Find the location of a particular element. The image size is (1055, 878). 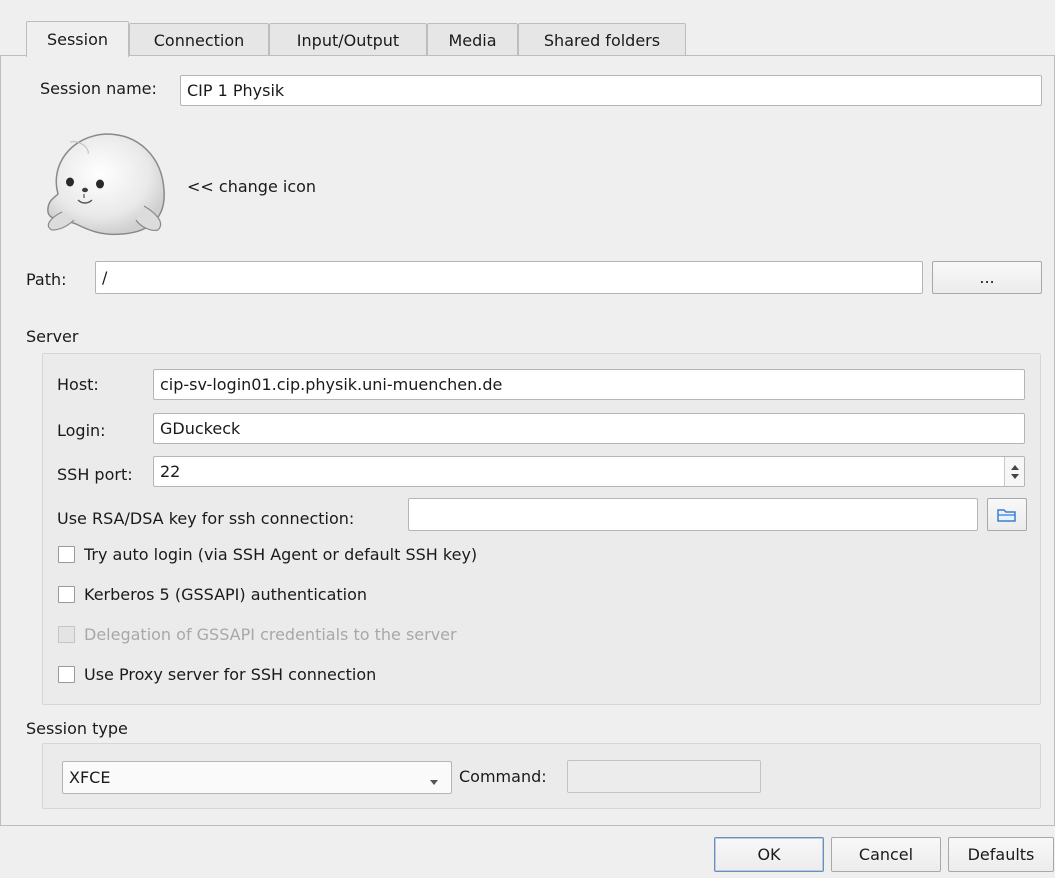

tab-label: Session is located at coordinates (77, 39).